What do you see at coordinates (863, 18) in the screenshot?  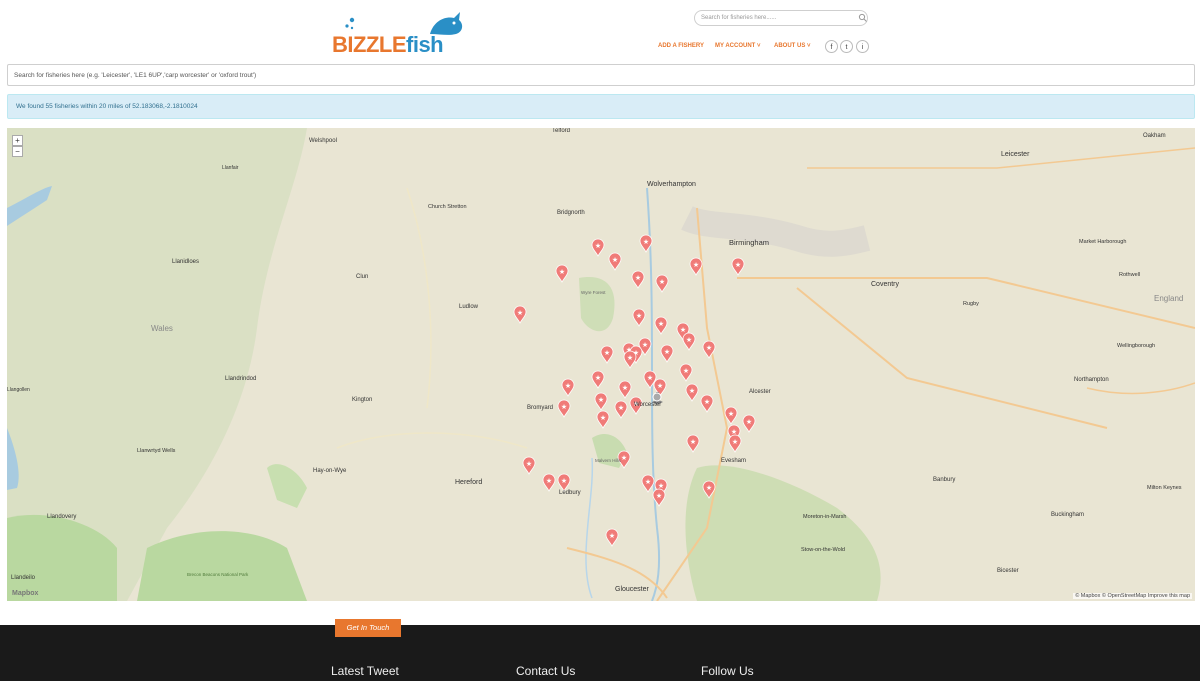 I see `search-icon` at bounding box center [863, 18].